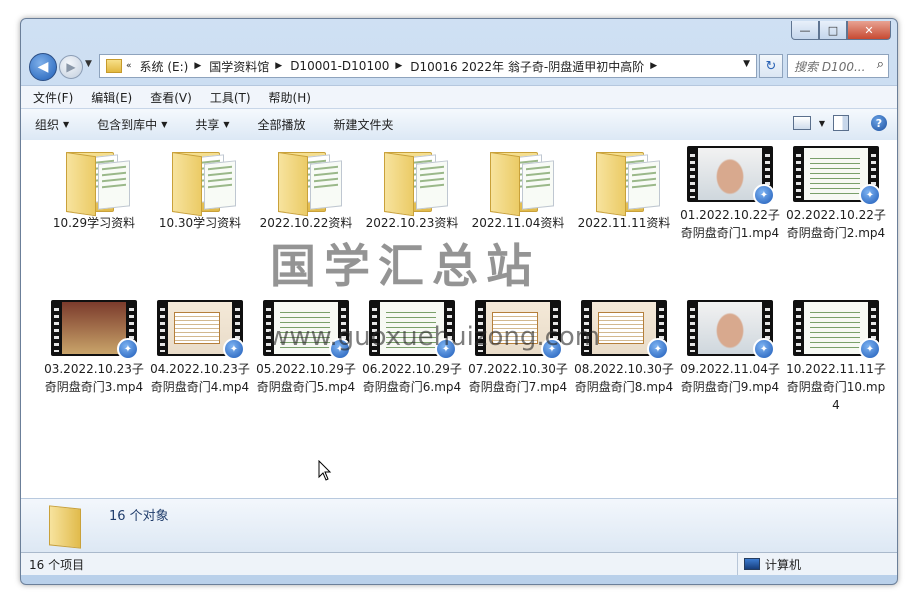 The image size is (917, 602). Describe the element at coordinates (171, 97) in the screenshot. I see `menu-view: 查看(V)` at that location.